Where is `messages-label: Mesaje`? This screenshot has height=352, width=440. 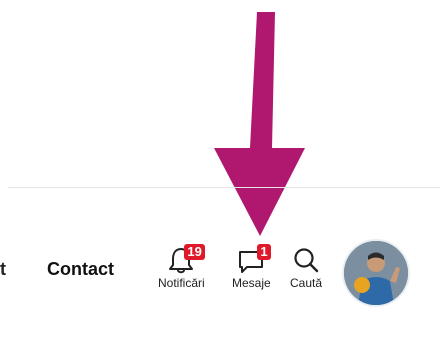 messages-label: Mesaje is located at coordinates (251, 283).